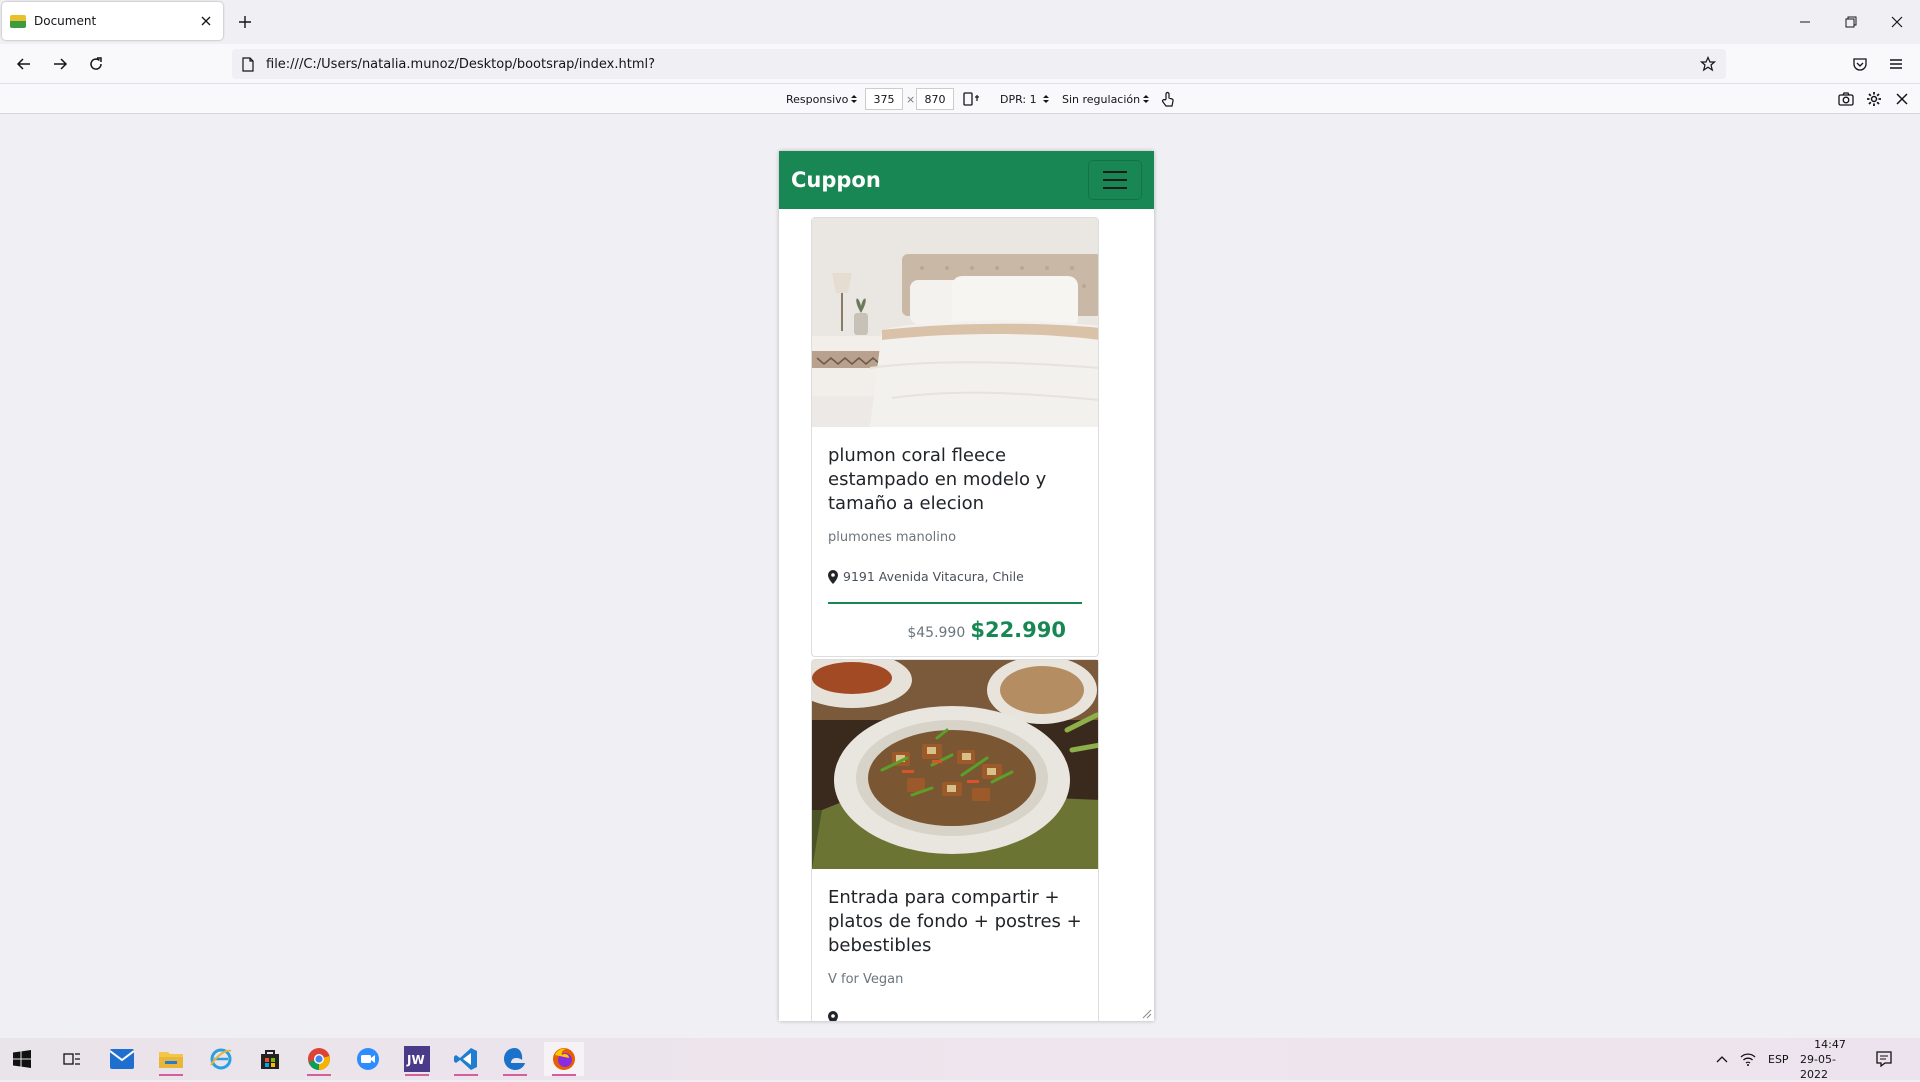 The width and height of the screenshot is (1920, 1082). I want to click on touch-simulation-icon, so click(1168, 99).